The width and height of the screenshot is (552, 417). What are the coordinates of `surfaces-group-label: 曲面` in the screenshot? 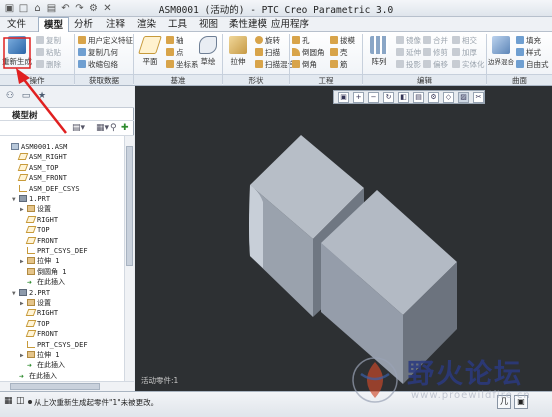 It's located at (519, 79).